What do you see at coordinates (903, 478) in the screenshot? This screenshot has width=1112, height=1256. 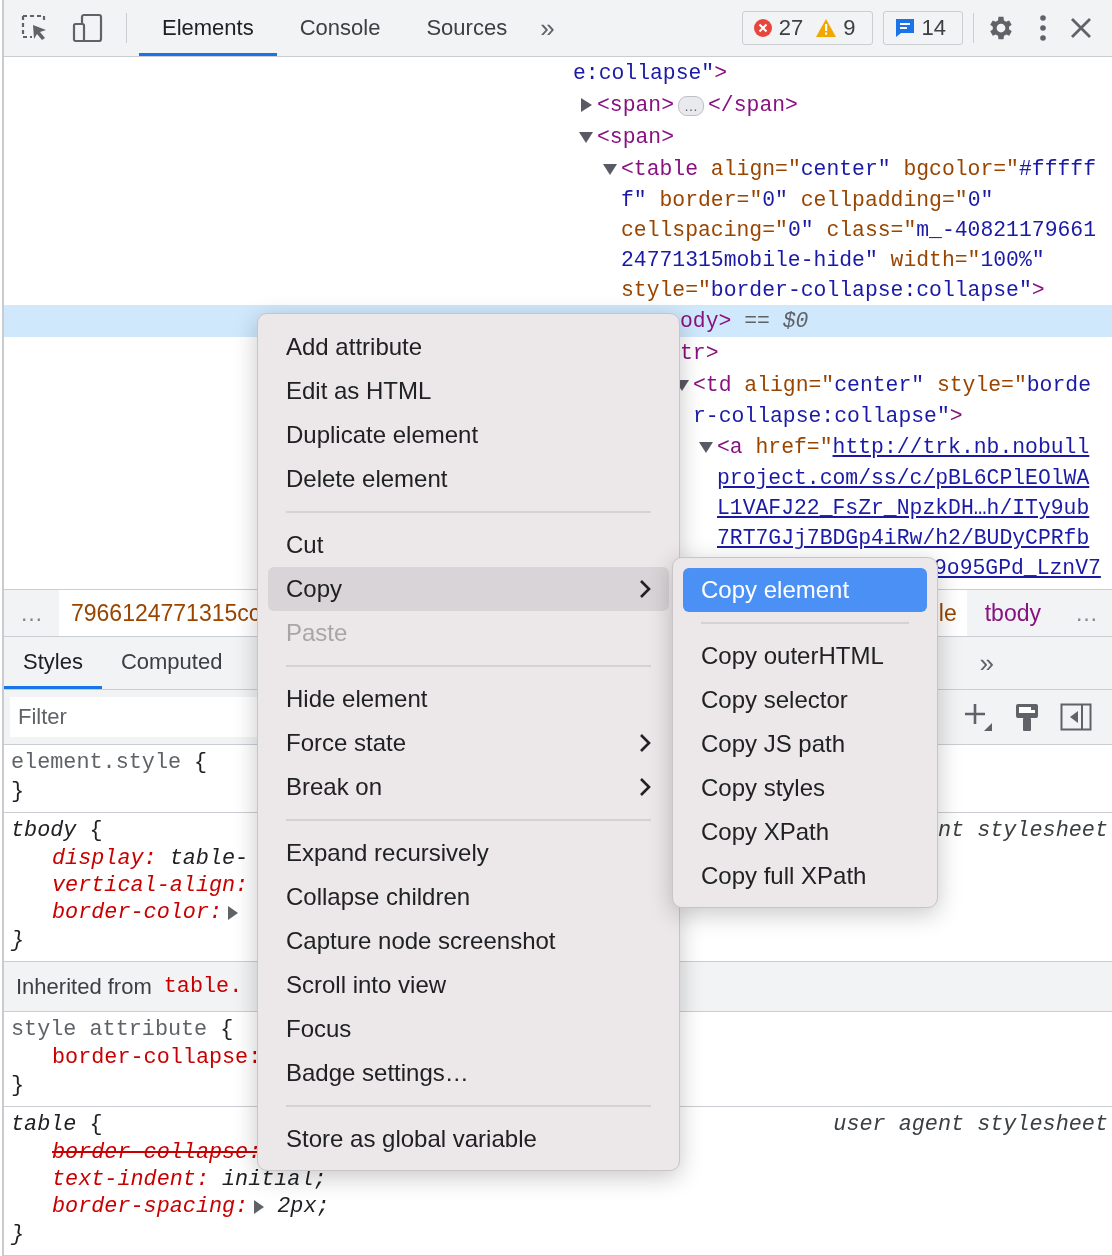 I see `link: project.com/ss/c/pBL6CPlEOlWA` at bounding box center [903, 478].